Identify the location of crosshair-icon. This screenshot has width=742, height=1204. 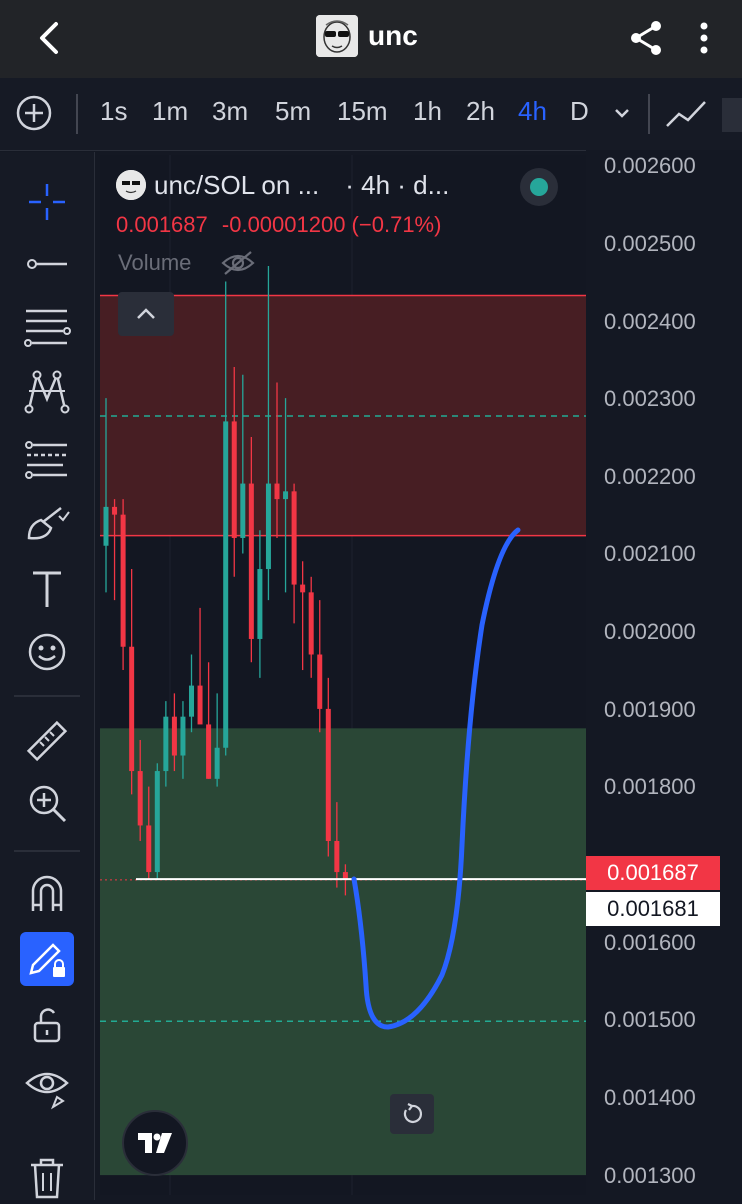
(47, 202).